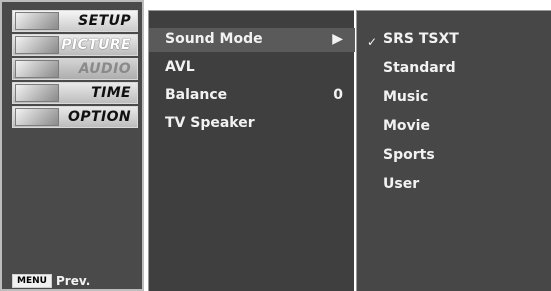 This screenshot has height=291, width=551. I want to click on prev-label: Prev., so click(73, 281).